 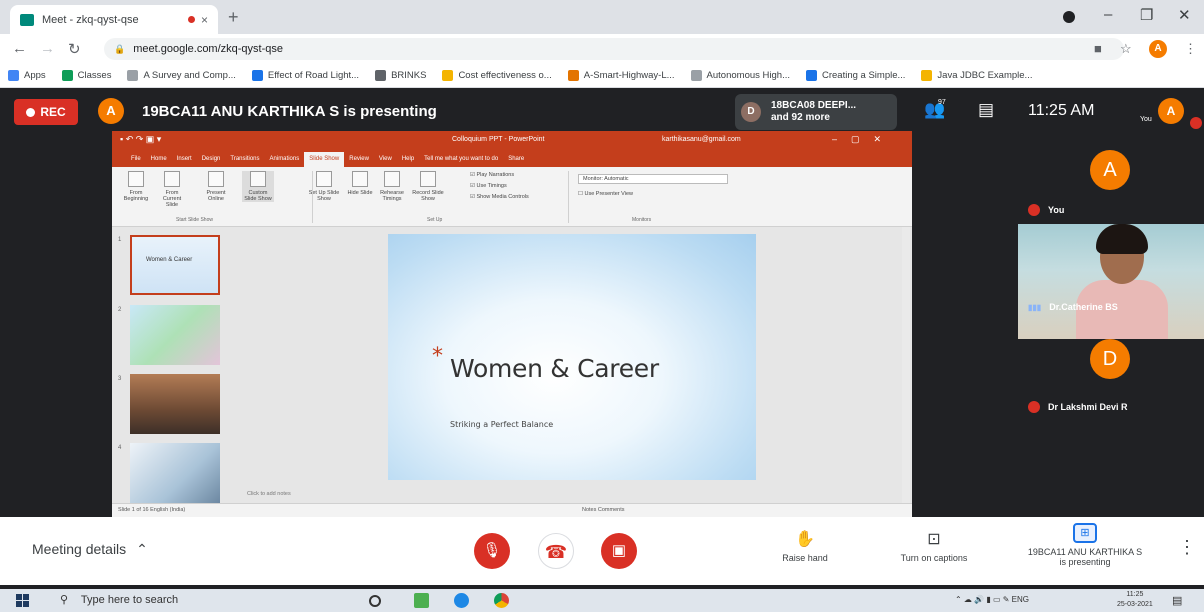 I want to click on captions-label: Turn on captions, so click(x=934, y=558).